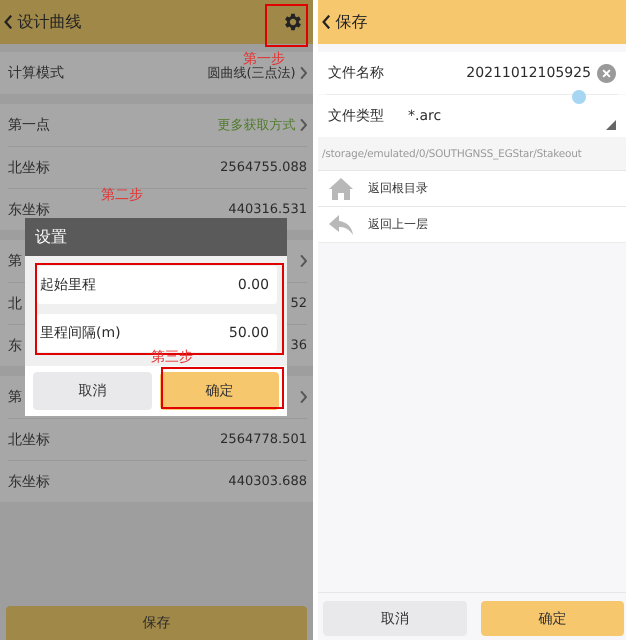 This screenshot has height=640, width=626. What do you see at coordinates (425, 116) in the screenshot?
I see `file-type-dropdown: *.arc` at bounding box center [425, 116].